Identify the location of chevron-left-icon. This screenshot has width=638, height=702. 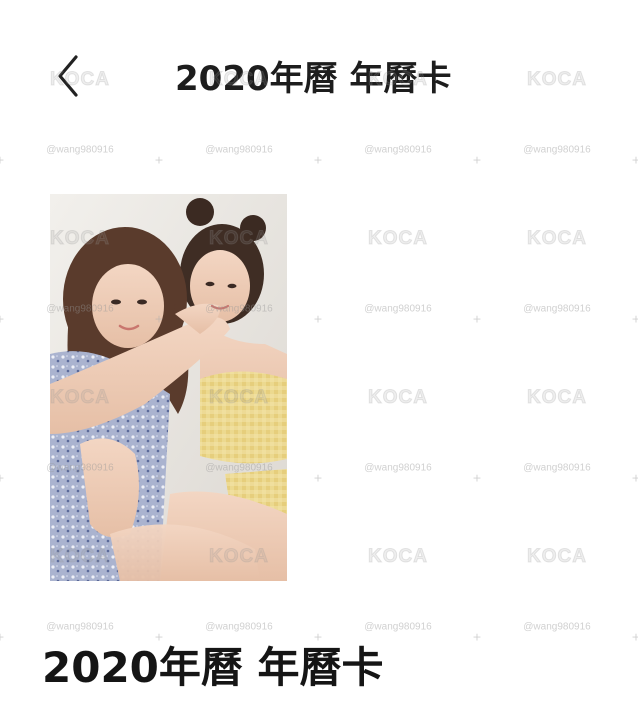
(67, 76).